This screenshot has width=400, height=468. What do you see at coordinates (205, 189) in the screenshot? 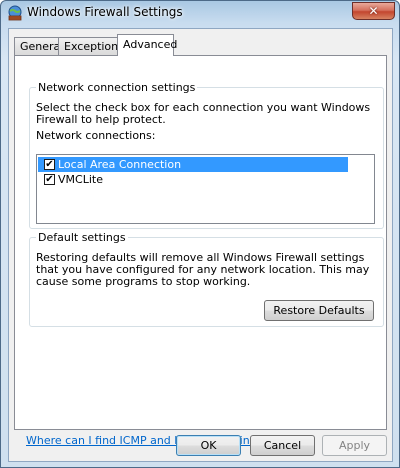
I see `network-connections-list: ✔ Local Area Connection ✔ VMCLite` at bounding box center [205, 189].